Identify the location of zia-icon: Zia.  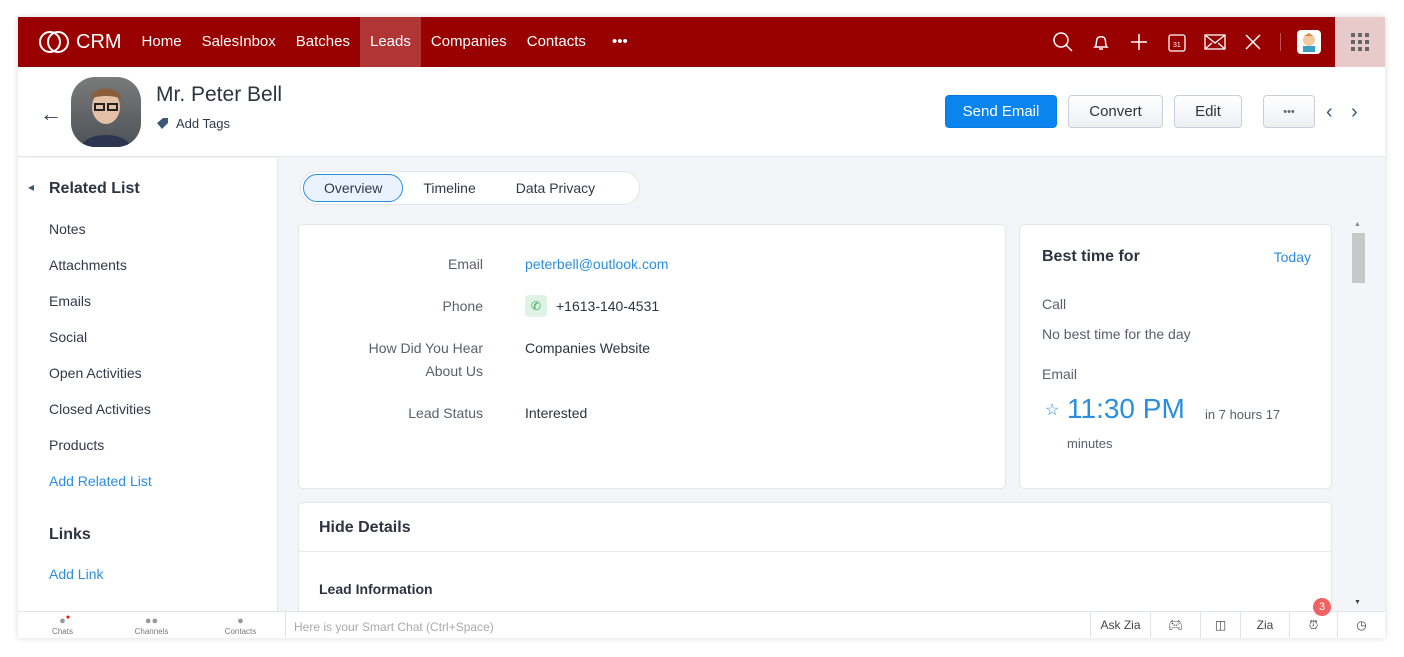
(1264, 625).